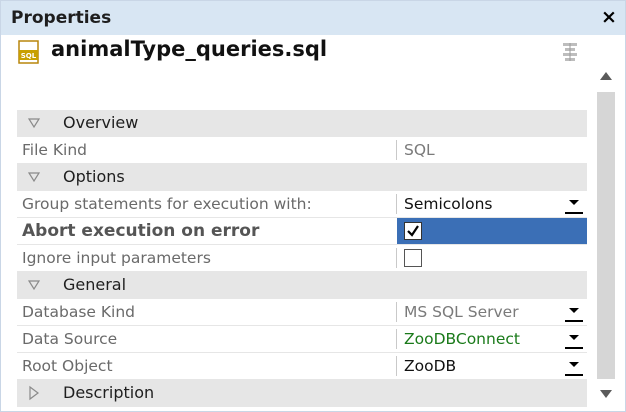  I want to click on sql-icon-text: SQL, so click(29, 56).